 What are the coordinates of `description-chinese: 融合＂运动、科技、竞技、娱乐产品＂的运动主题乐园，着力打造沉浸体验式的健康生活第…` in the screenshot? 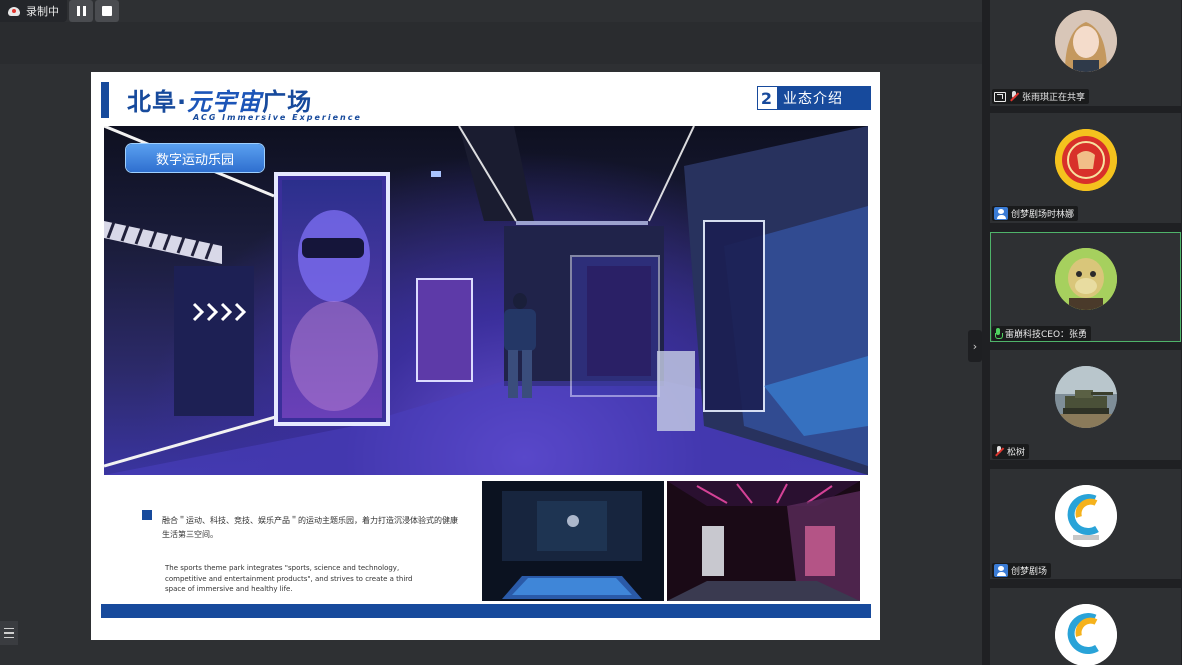 It's located at (310, 527).